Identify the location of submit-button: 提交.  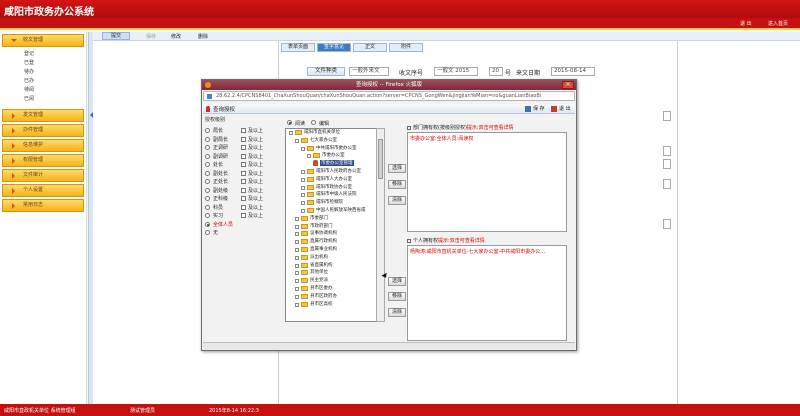
(116, 36).